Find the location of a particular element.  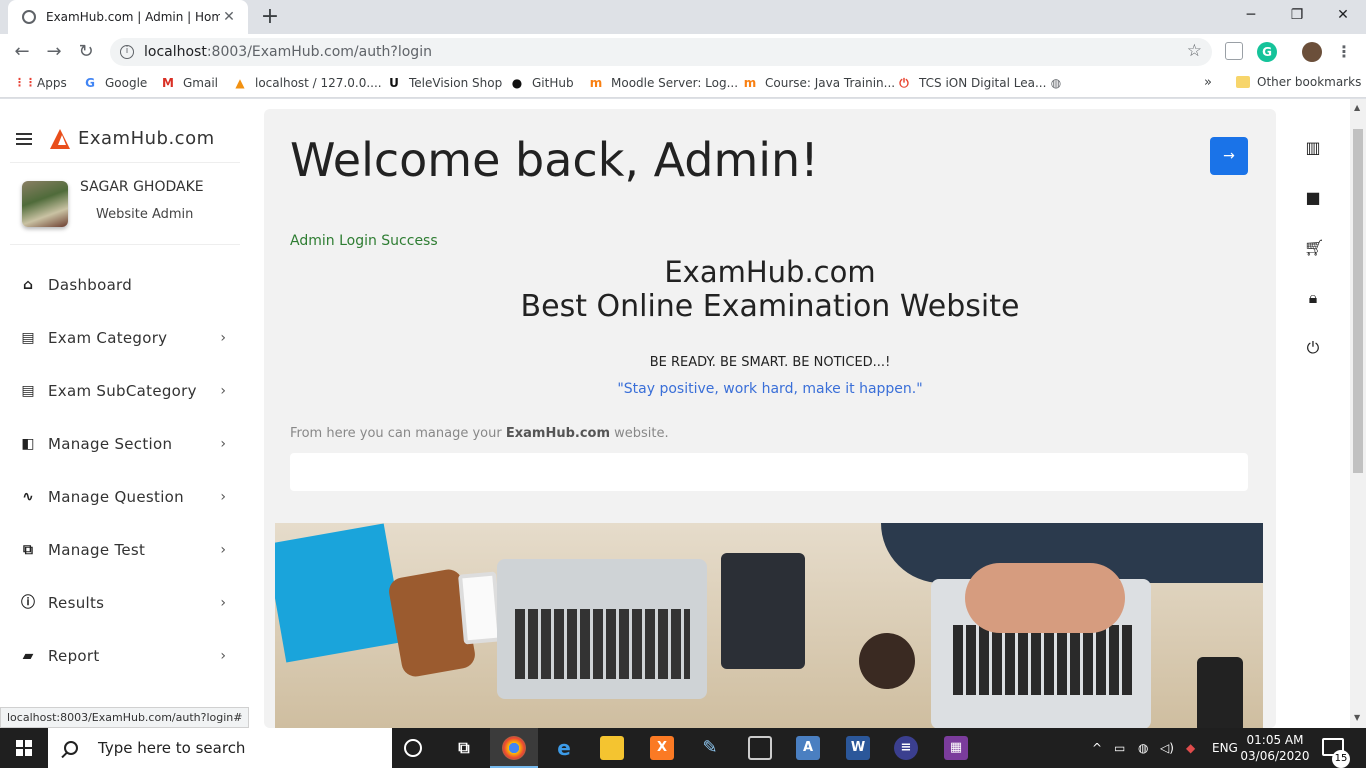

bookmark-label: GitHub is located at coordinates (553, 83).